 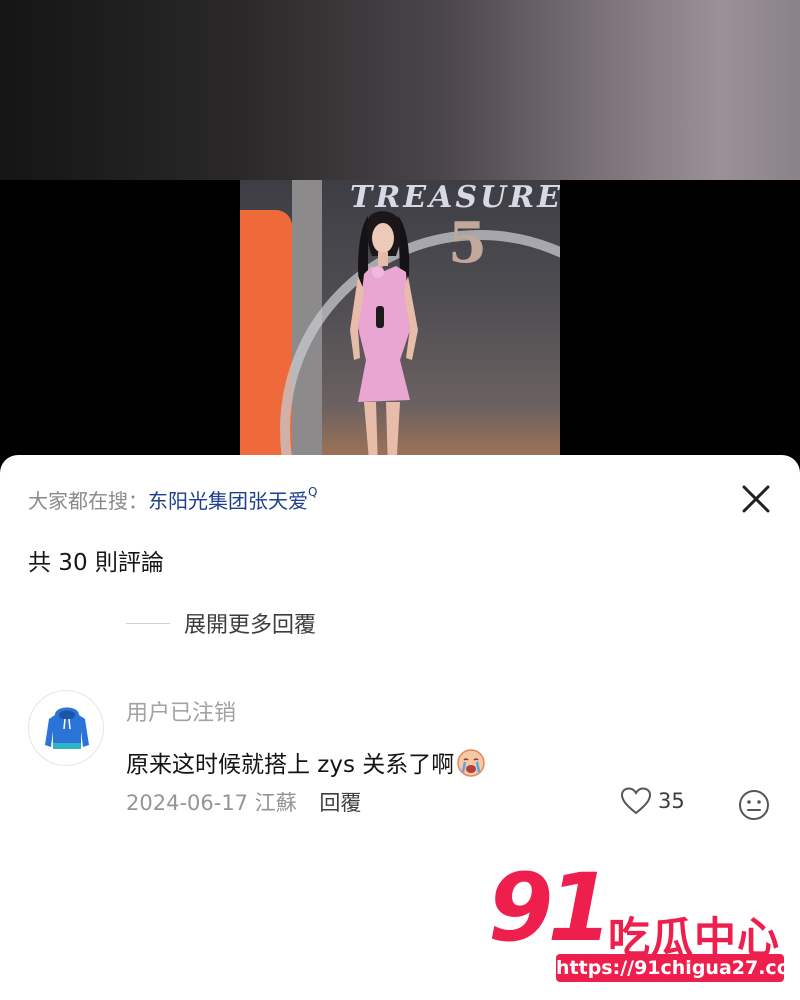 I want to click on like-count: 35, so click(x=671, y=801).